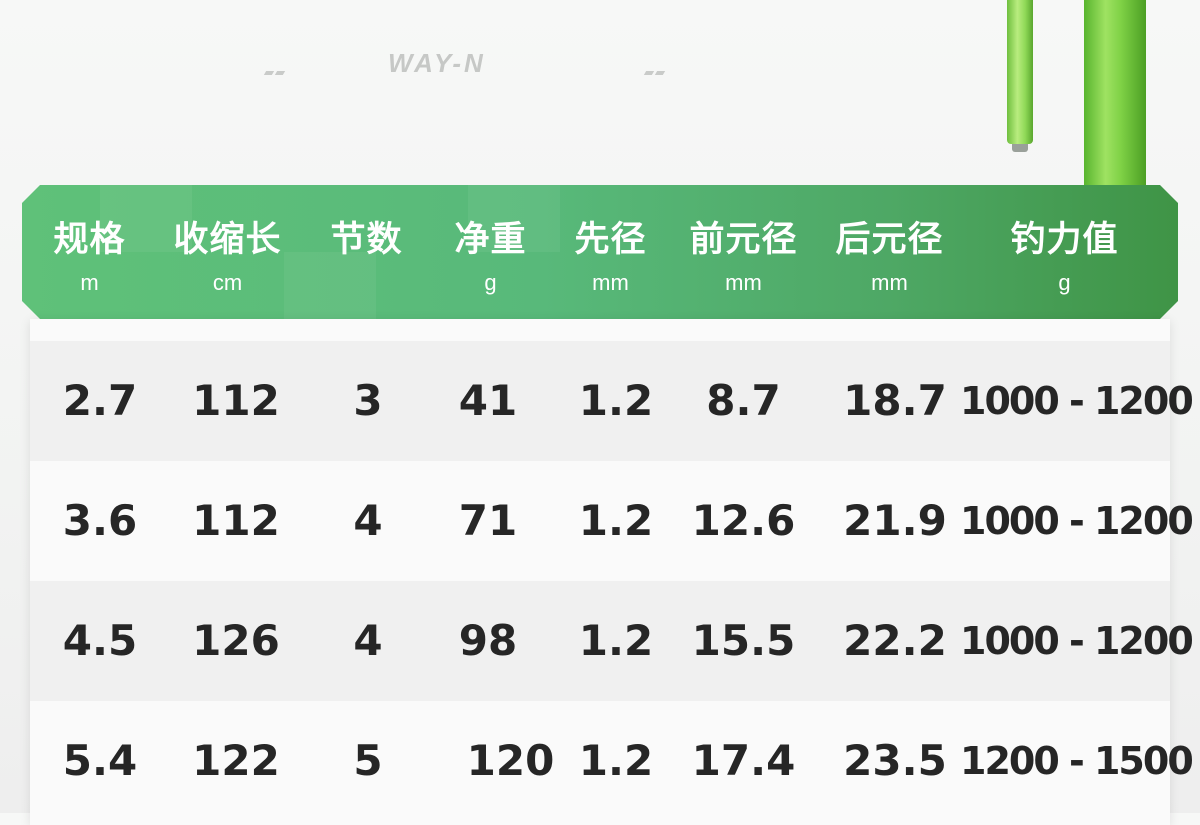 The height and width of the screenshot is (825, 1200). Describe the element at coordinates (1020, 76) in the screenshot. I see `fishing-rod-image-thin` at that location.